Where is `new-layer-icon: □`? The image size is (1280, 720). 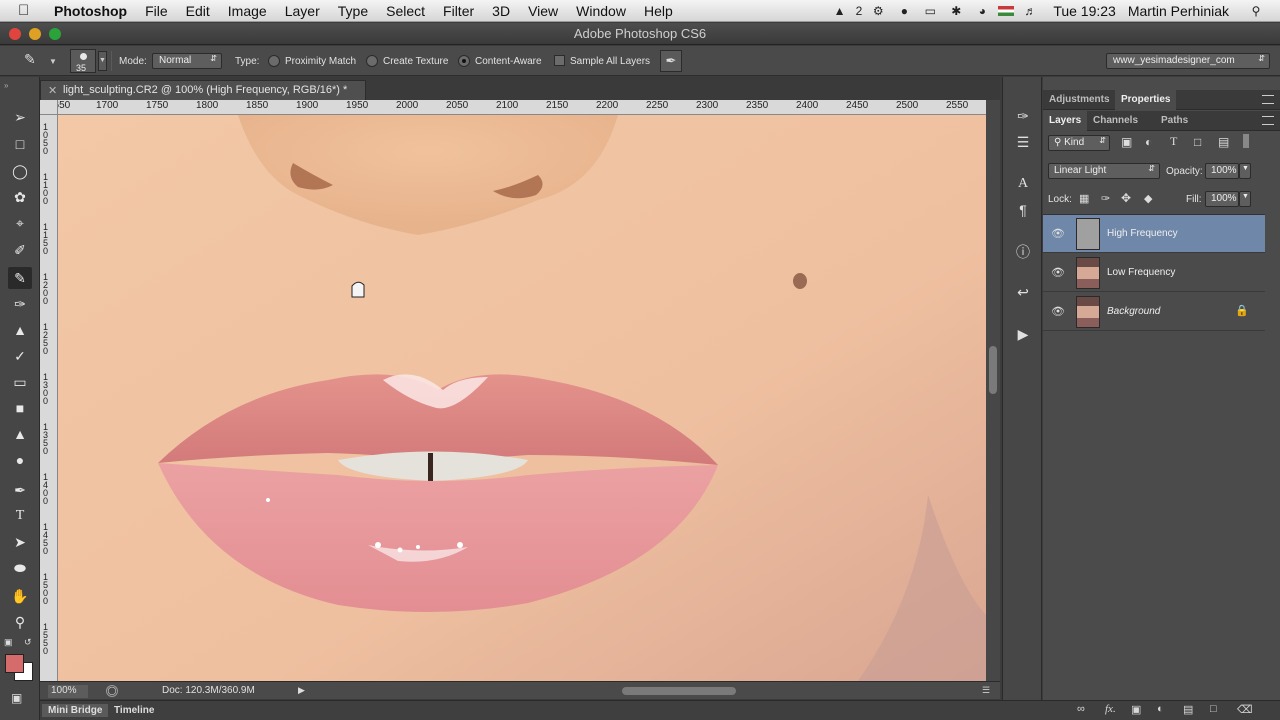 new-layer-icon: □ is located at coordinates (1213, 709).